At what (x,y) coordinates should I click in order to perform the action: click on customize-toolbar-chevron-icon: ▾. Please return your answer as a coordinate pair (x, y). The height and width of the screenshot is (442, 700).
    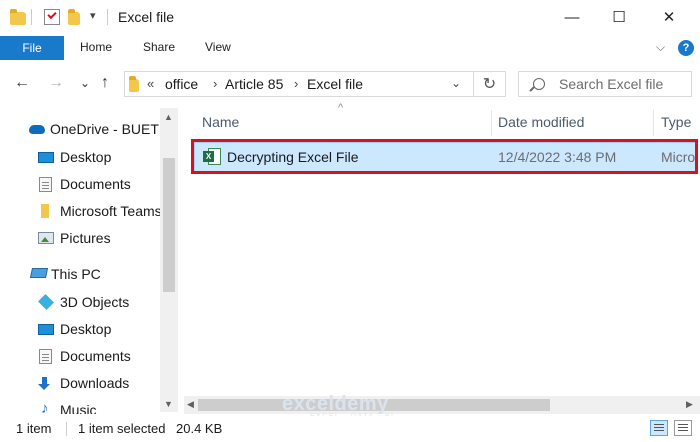
    Looking at the image, I should click on (93, 15).